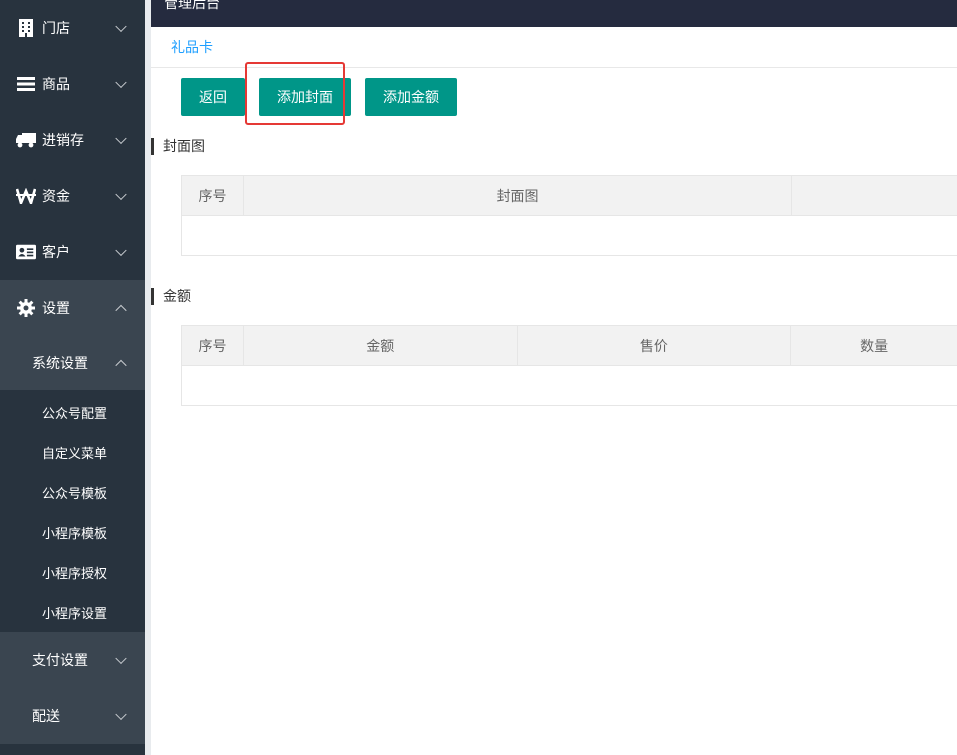 The width and height of the screenshot is (957, 755). I want to click on cover-table: 序号 封面图, so click(569, 215).